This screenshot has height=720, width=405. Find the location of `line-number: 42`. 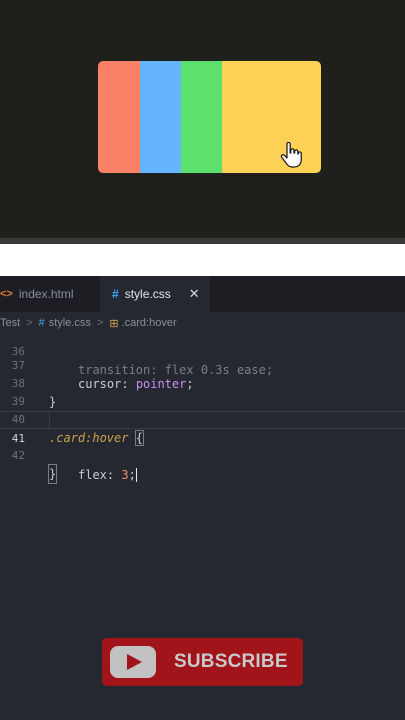

line-number: 42 is located at coordinates (18, 455).